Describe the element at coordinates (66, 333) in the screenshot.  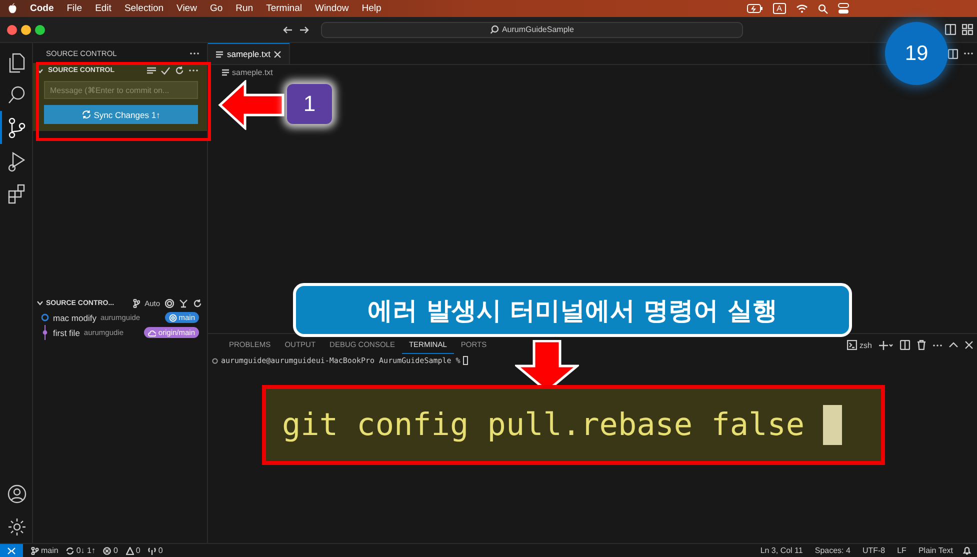
I see `commit-message: first file` at that location.